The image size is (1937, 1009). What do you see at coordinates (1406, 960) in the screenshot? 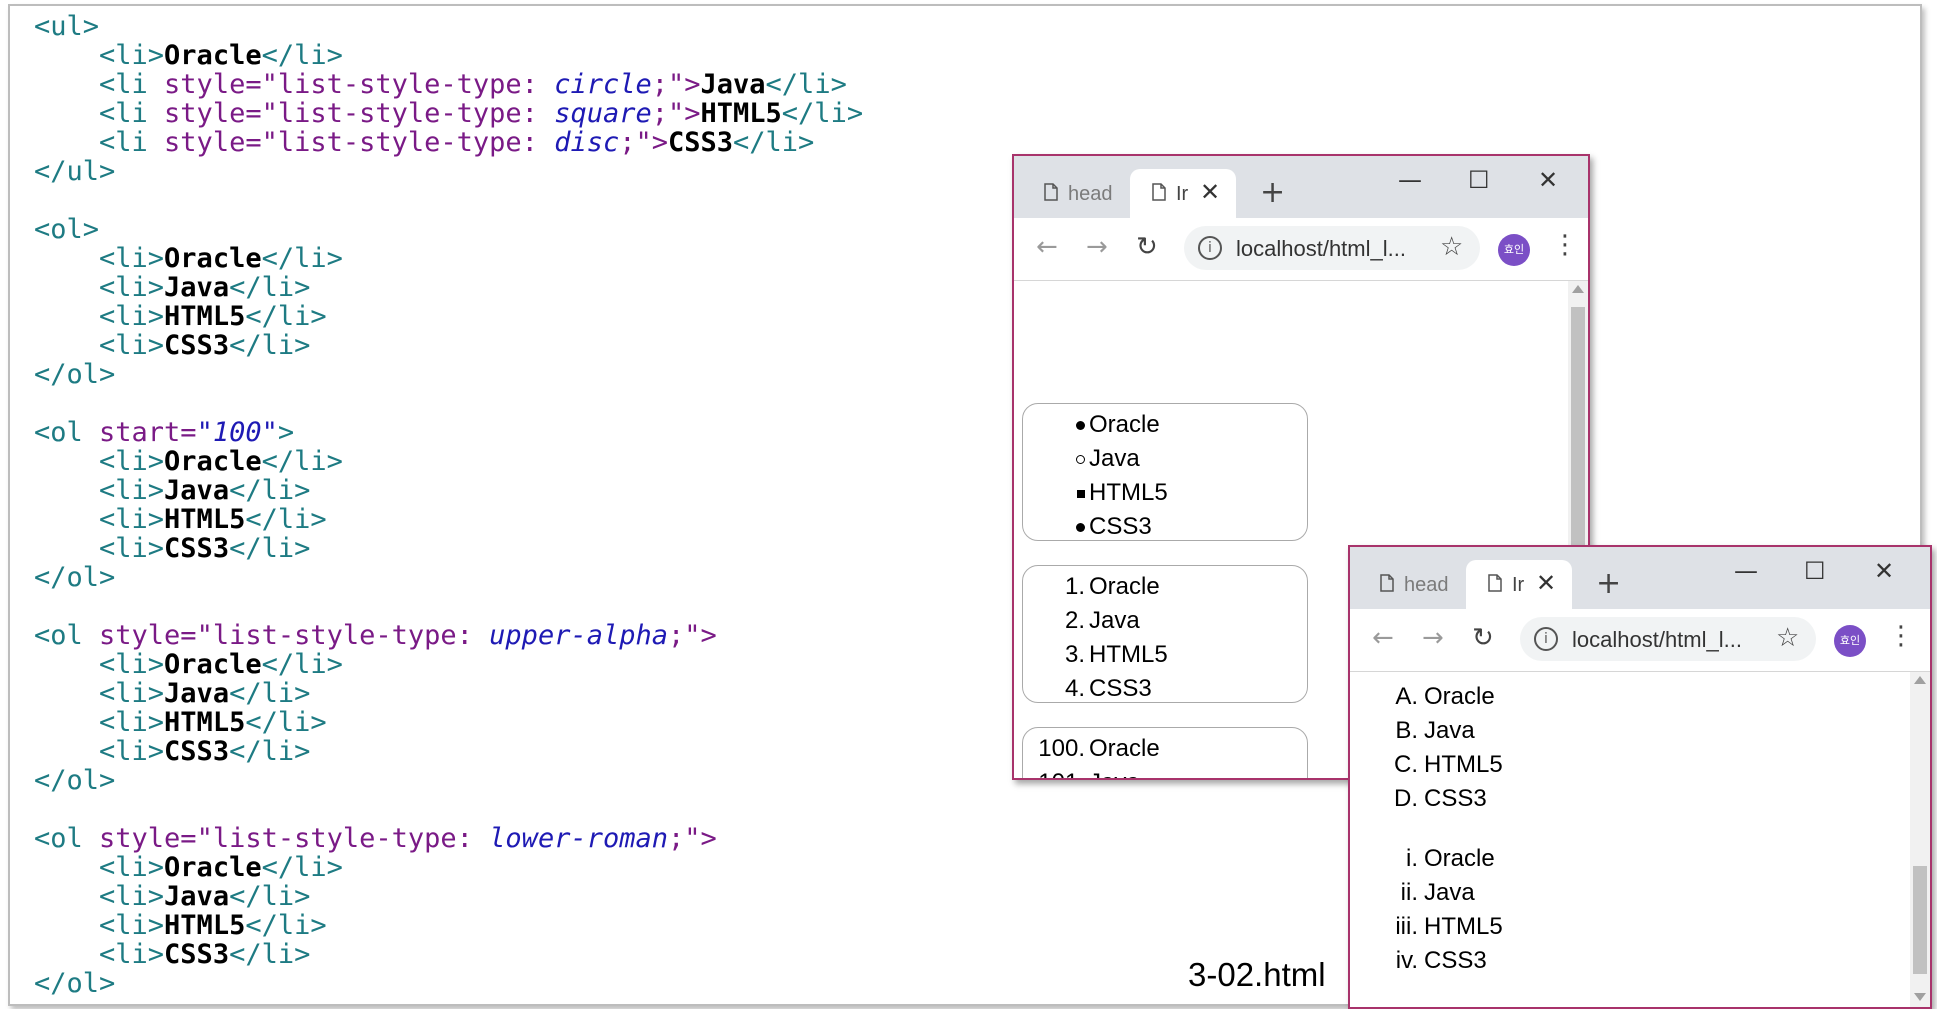
I see `list-marker: iv.` at bounding box center [1406, 960].